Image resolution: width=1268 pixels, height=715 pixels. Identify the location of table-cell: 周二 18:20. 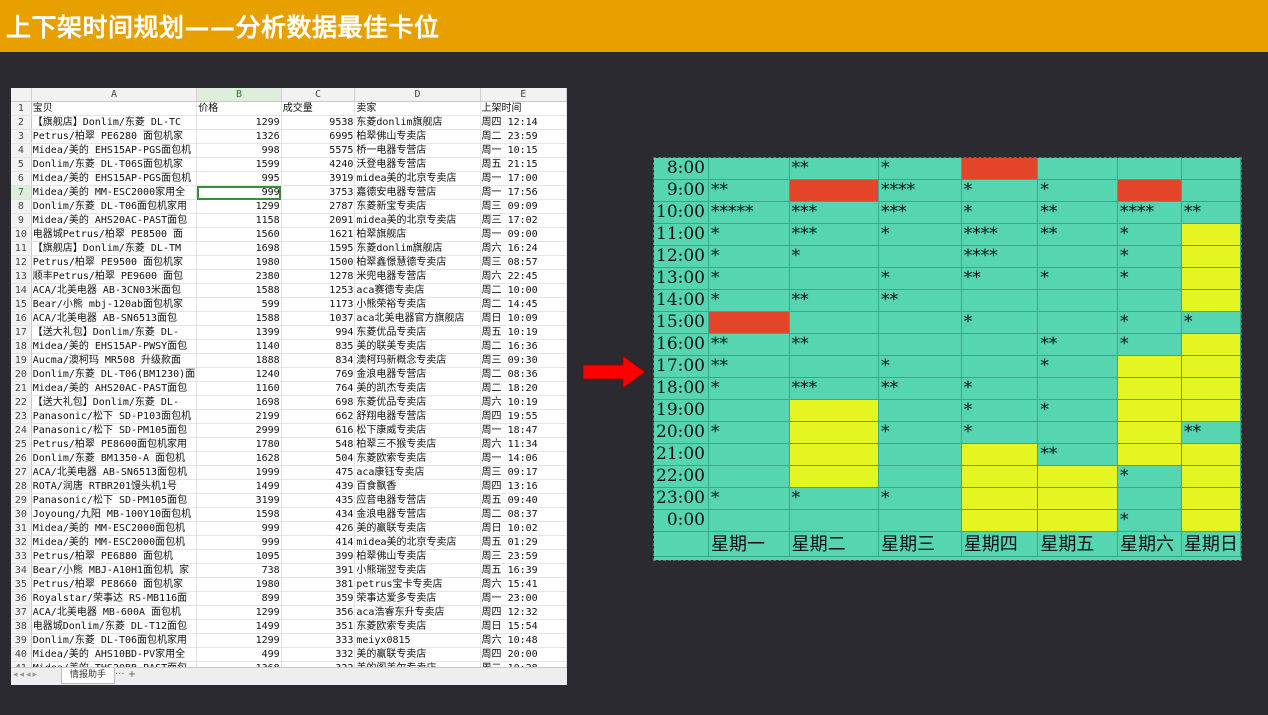
(523, 388).